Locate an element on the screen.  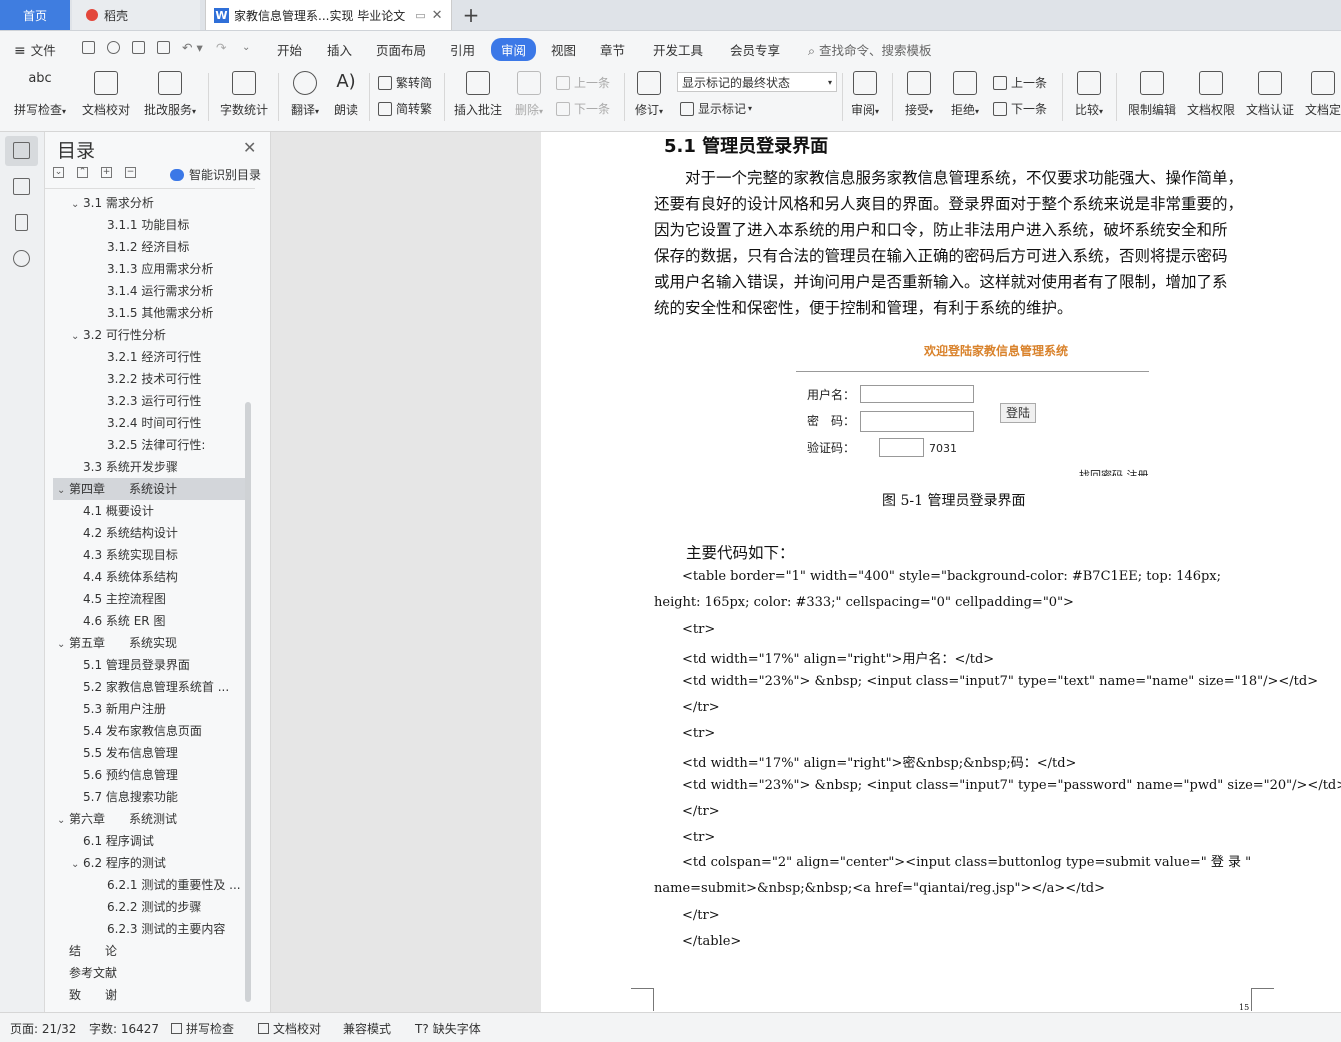
toc-item: 3.1.4 运行需求分析 is located at coordinates (176, 291).